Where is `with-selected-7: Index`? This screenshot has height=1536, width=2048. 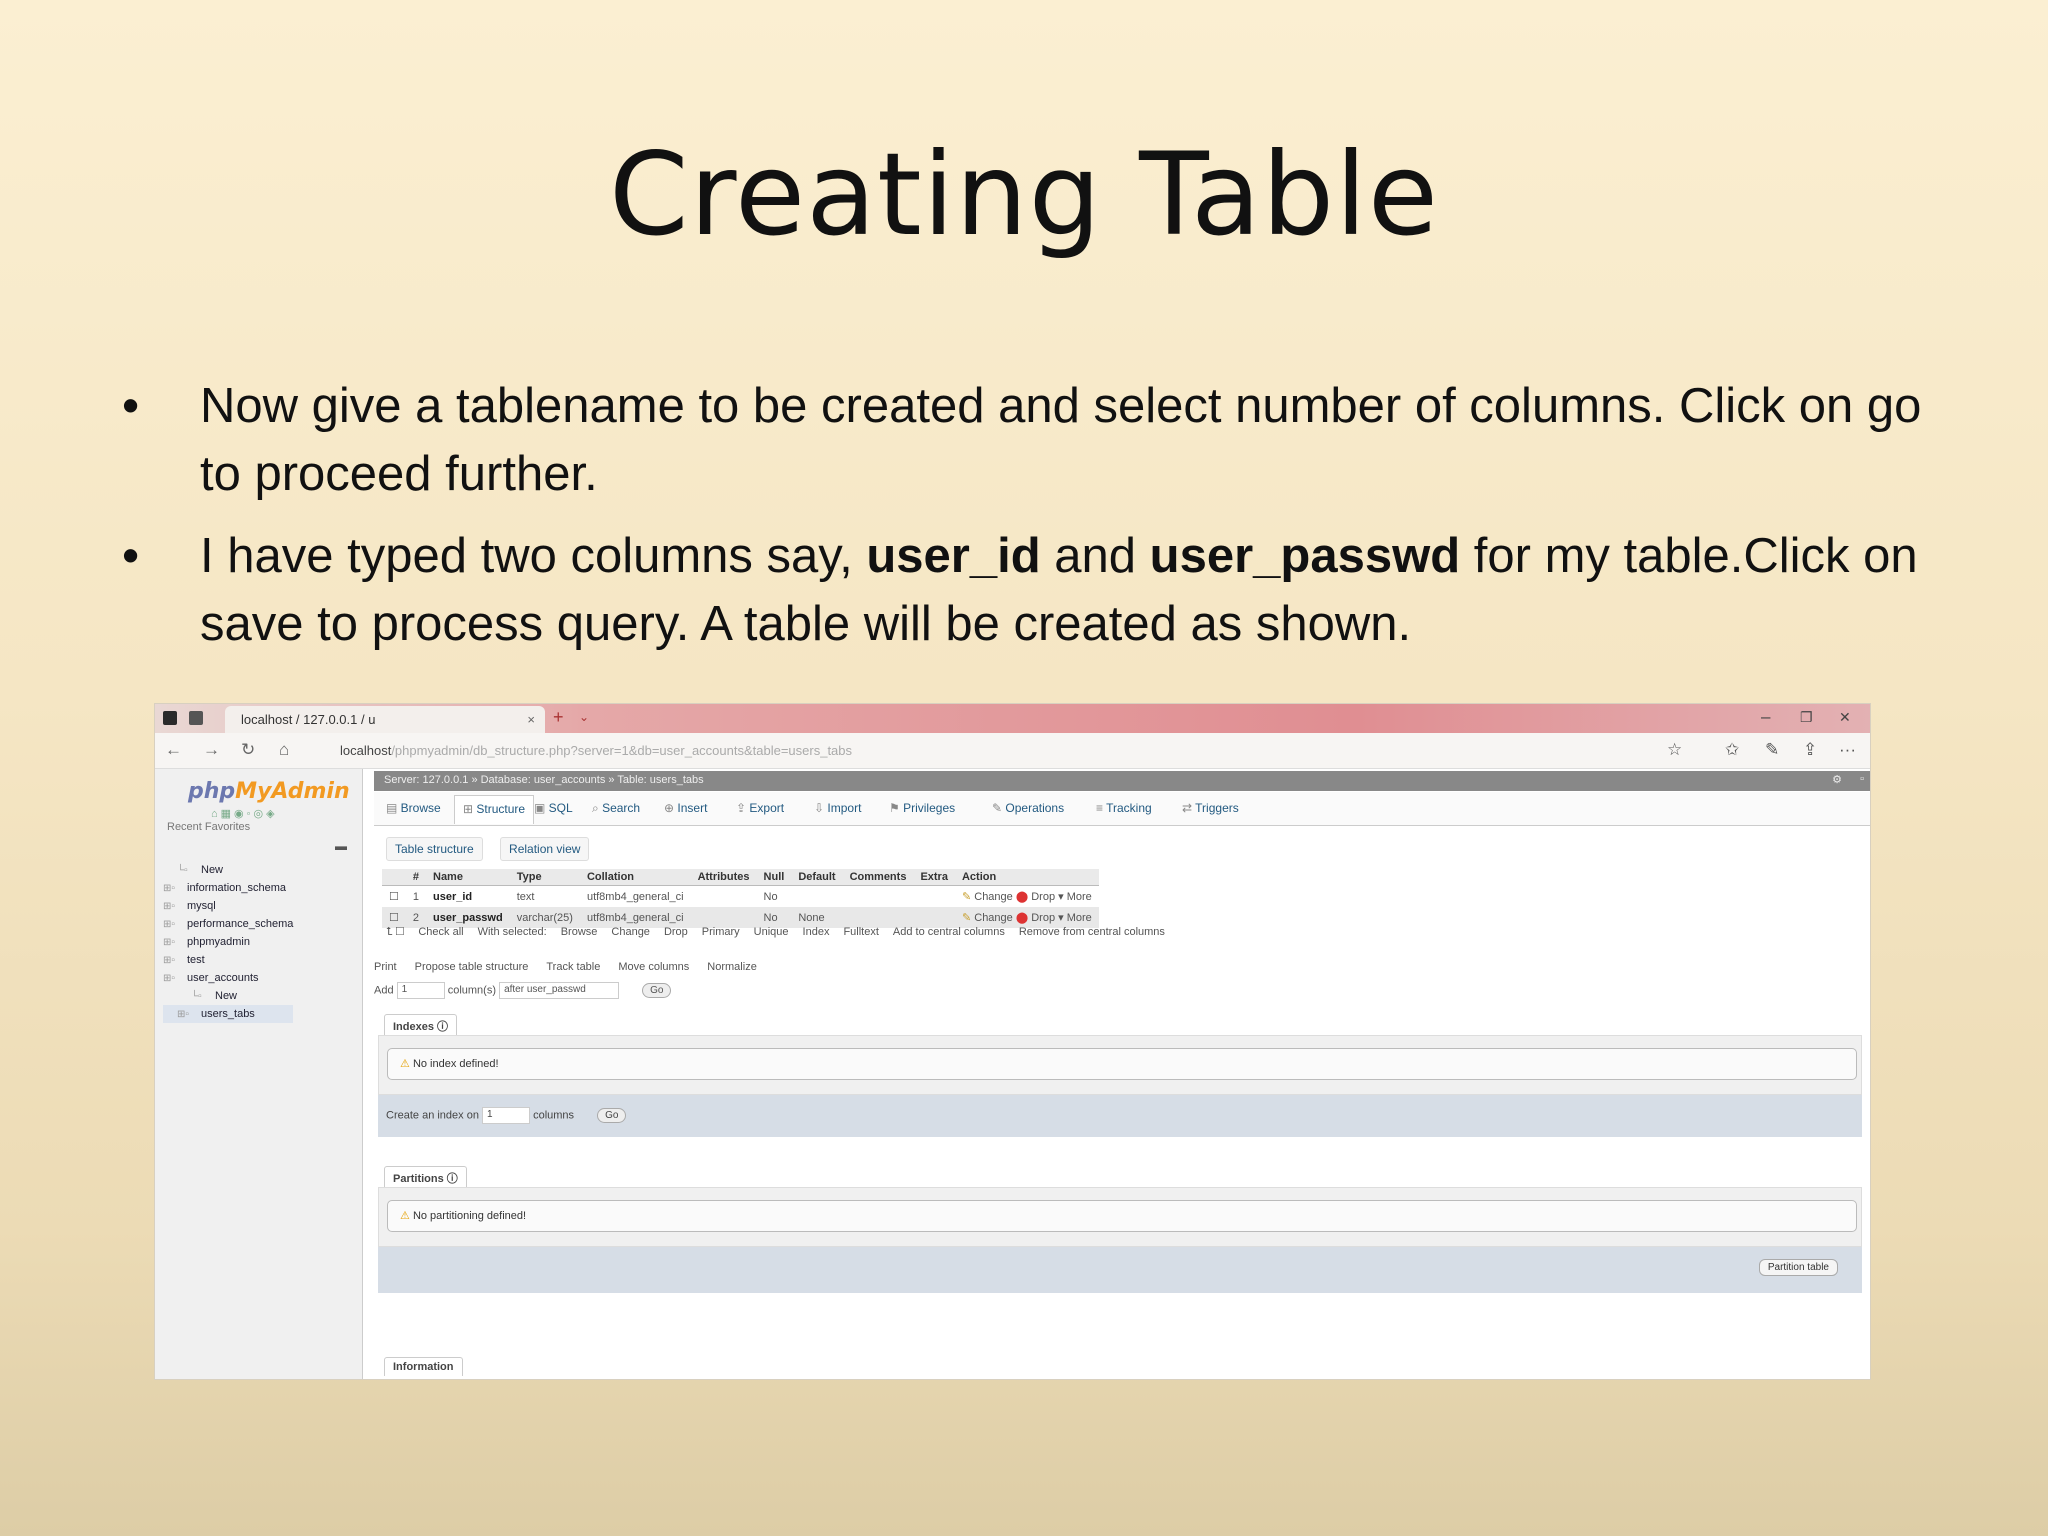
with-selected-7: Index is located at coordinates (816, 932).